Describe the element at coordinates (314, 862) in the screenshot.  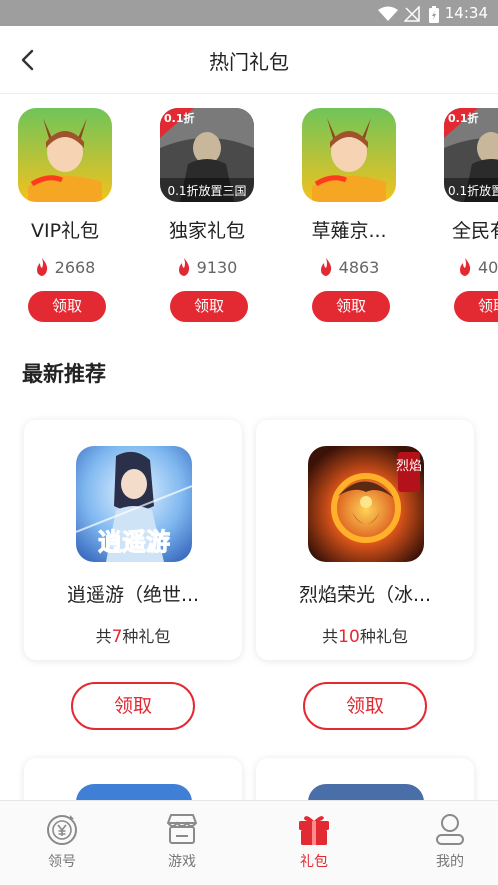
I see `tab-label: 礼包` at that location.